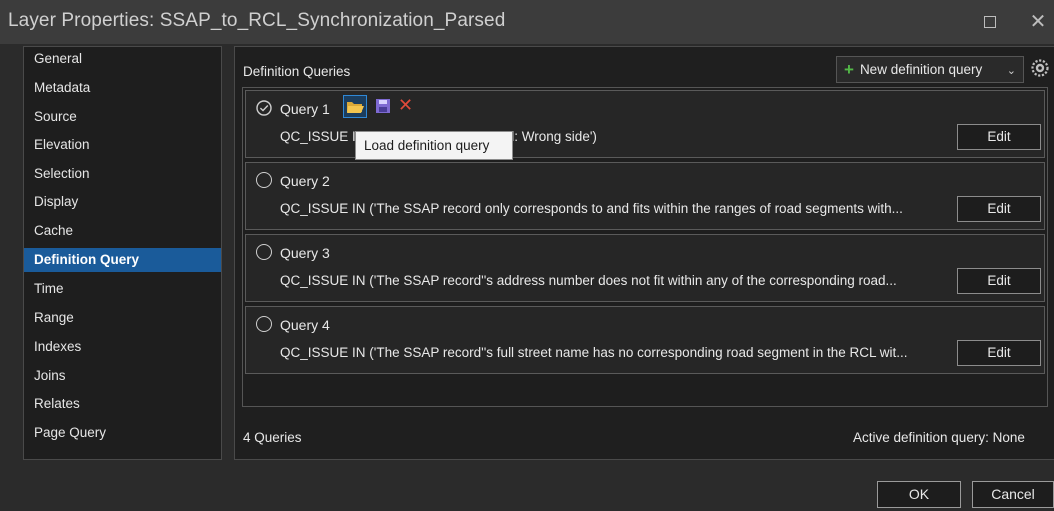  What do you see at coordinates (122, 376) in the screenshot?
I see `sidebar-item-joins: Joins` at bounding box center [122, 376].